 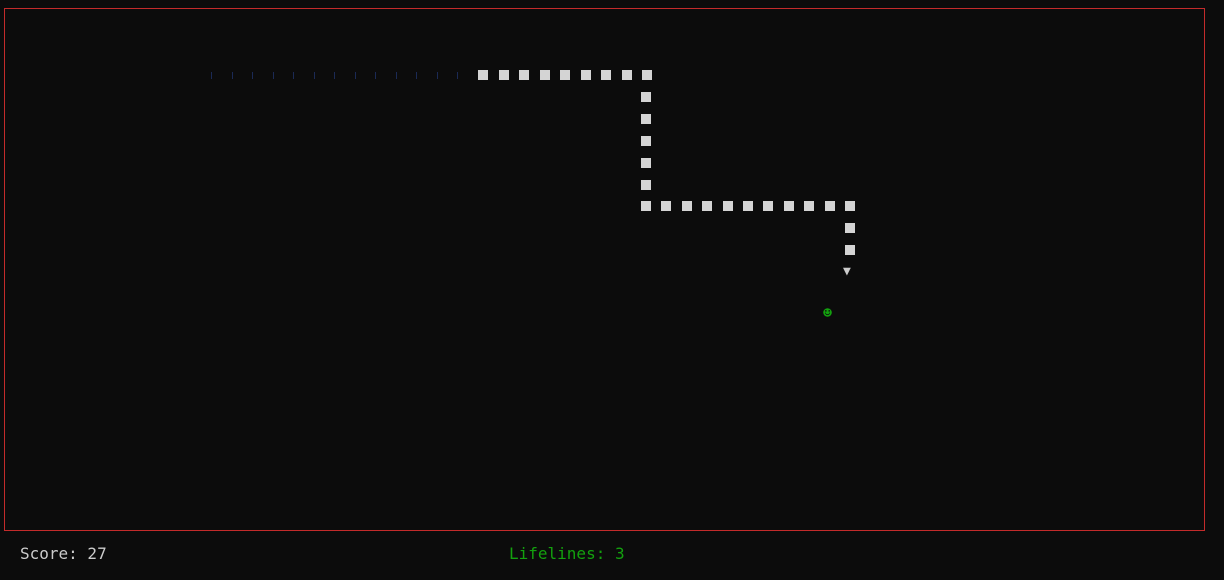 I want to click on food-icon: ☻, so click(x=828, y=313).